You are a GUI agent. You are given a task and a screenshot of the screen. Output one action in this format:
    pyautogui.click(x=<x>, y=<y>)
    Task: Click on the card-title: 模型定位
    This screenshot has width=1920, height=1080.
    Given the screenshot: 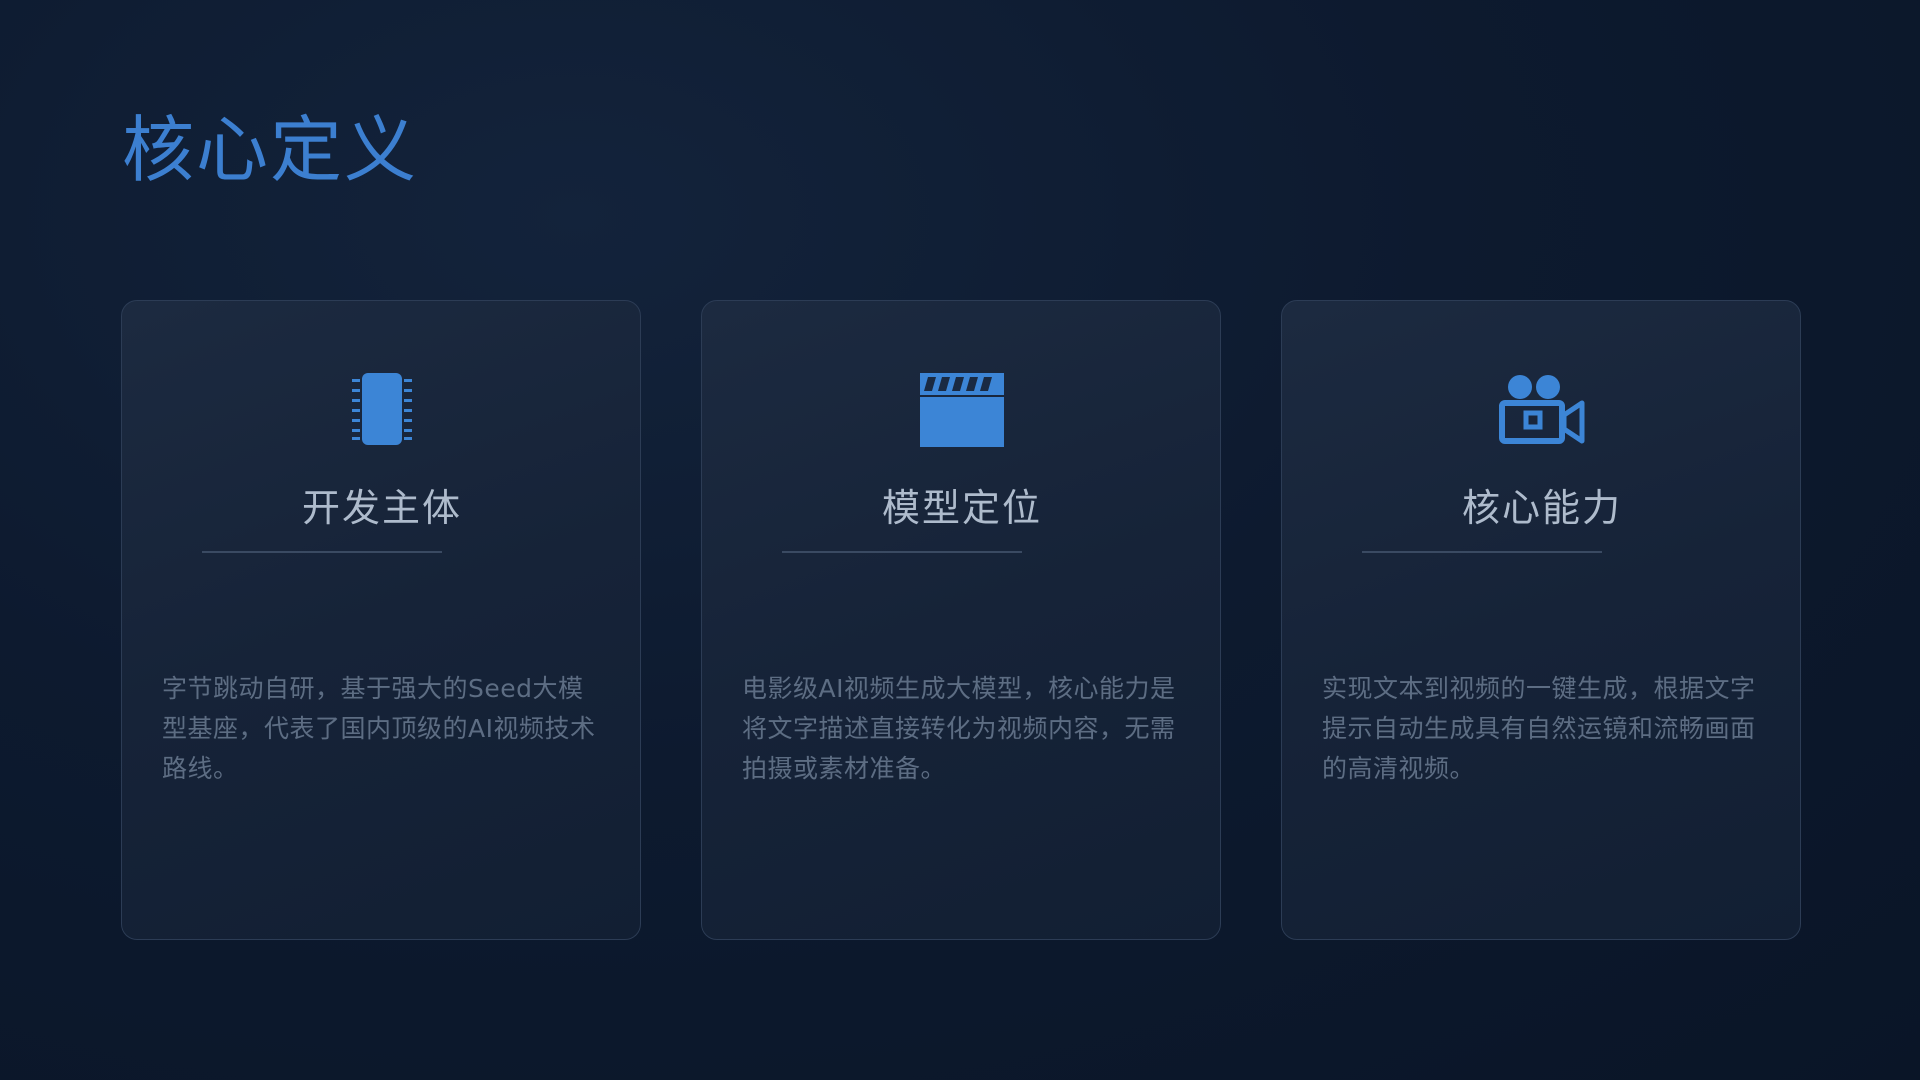 What is the action you would take?
    pyautogui.click(x=961, y=508)
    